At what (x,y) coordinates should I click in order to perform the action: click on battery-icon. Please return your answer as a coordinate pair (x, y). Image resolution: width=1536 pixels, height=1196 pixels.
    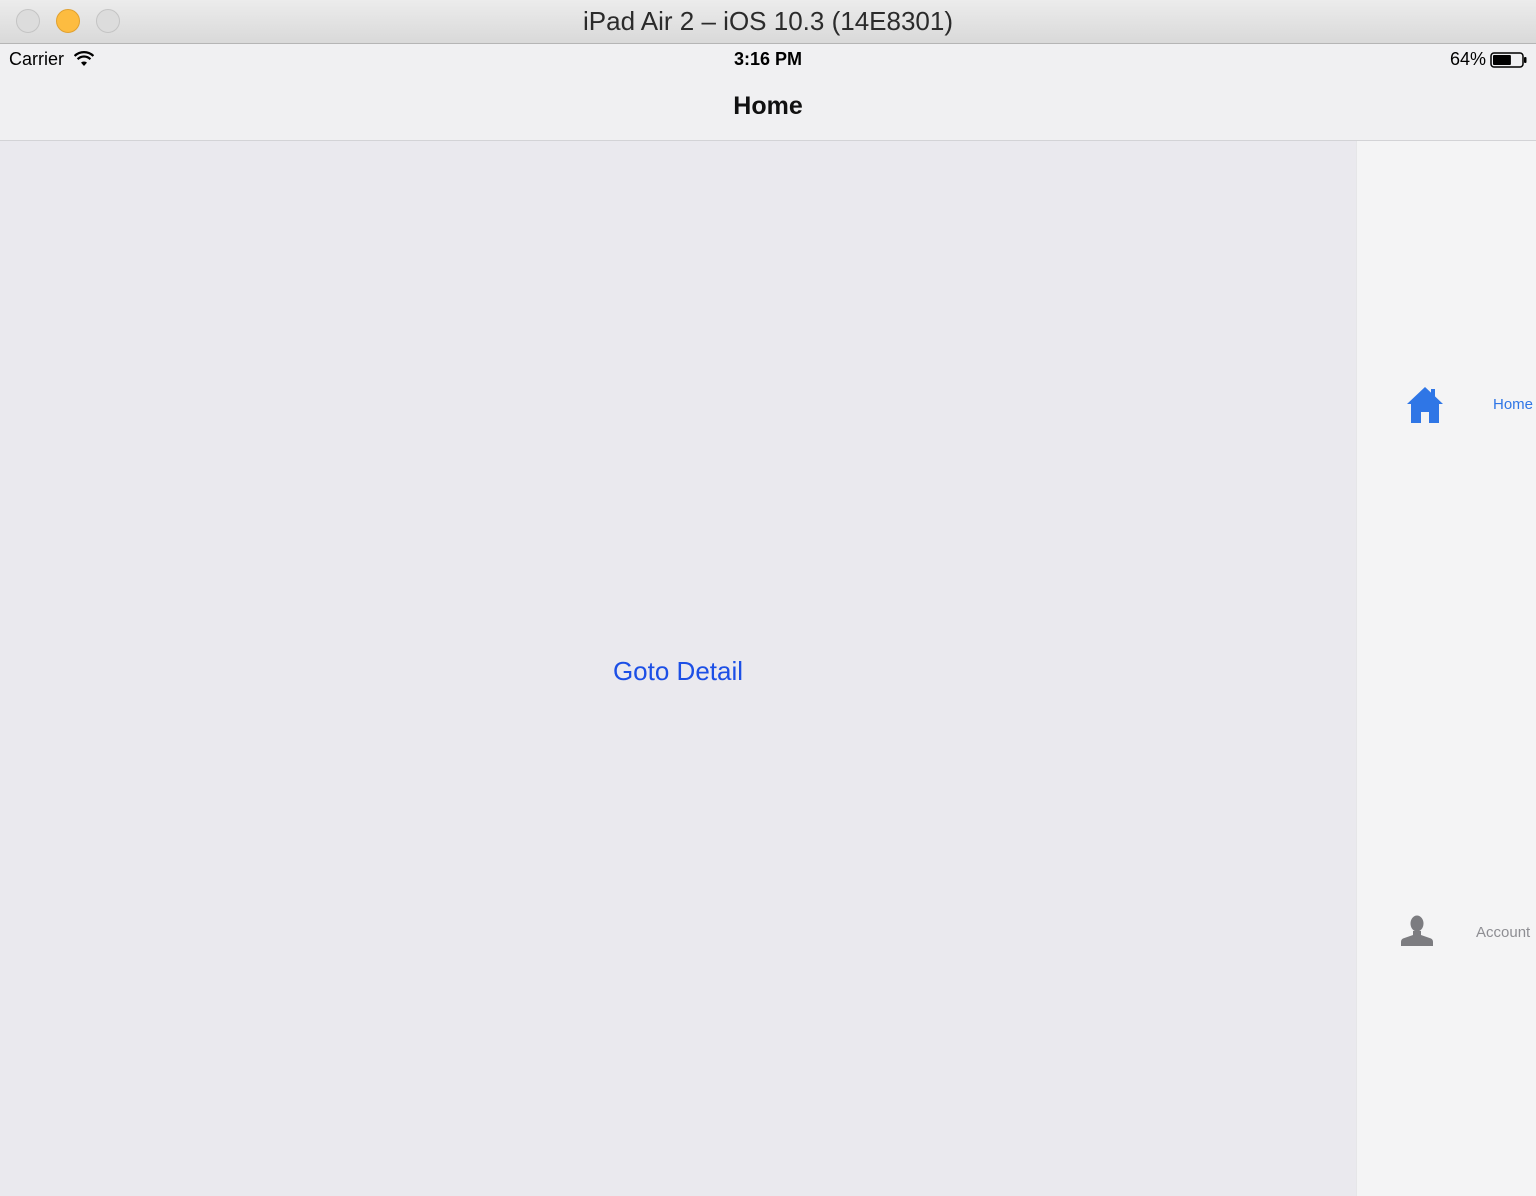
    Looking at the image, I should click on (1508, 60).